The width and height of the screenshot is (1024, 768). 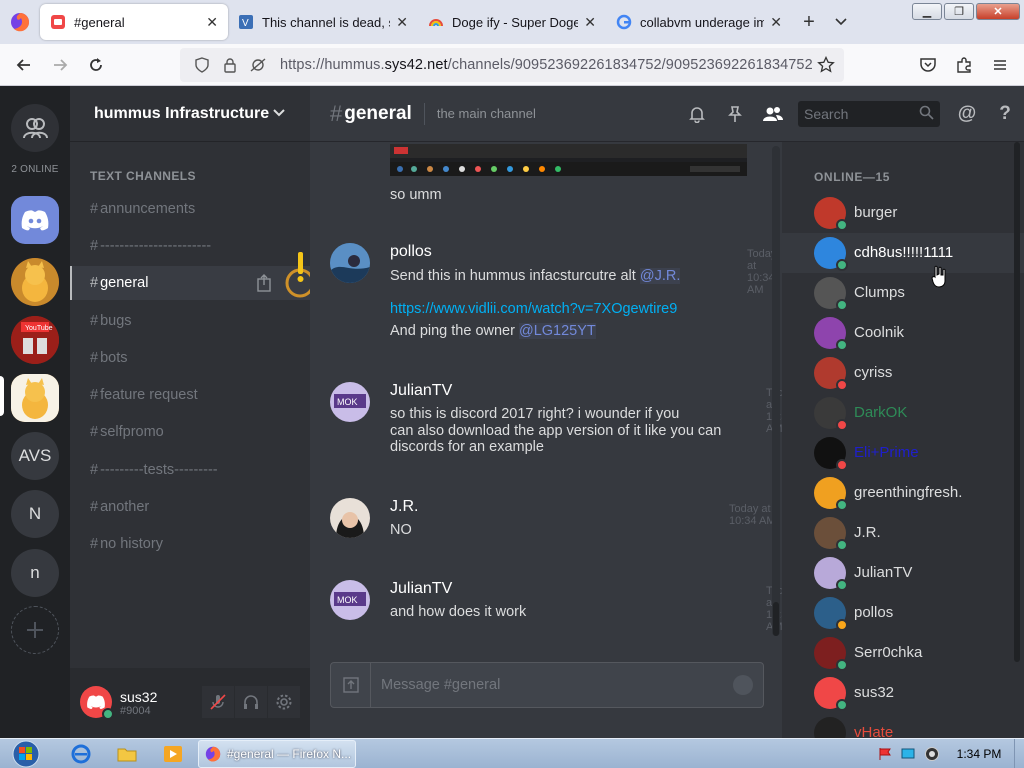 I want to click on minimize-icon: ▁, so click(x=927, y=11).